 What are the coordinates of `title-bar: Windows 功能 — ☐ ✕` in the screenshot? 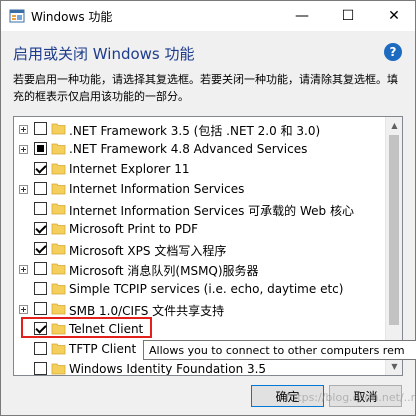 It's located at (208, 16).